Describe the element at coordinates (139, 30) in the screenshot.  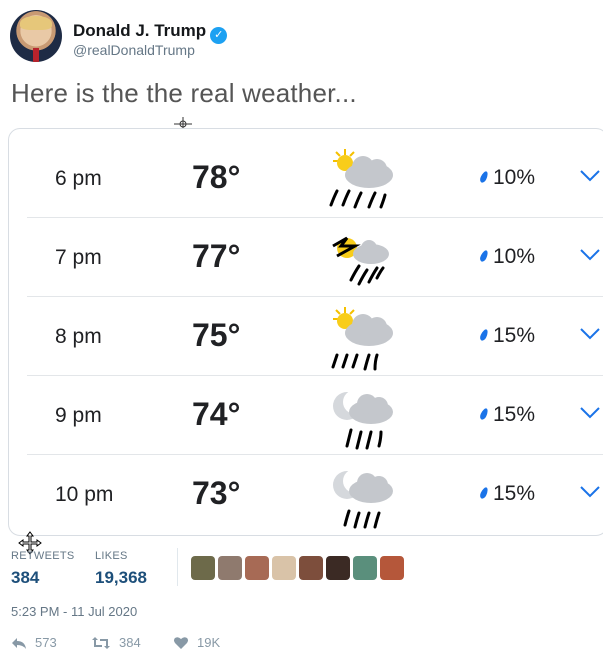
I see `author-name: Donald J. Trump` at that location.